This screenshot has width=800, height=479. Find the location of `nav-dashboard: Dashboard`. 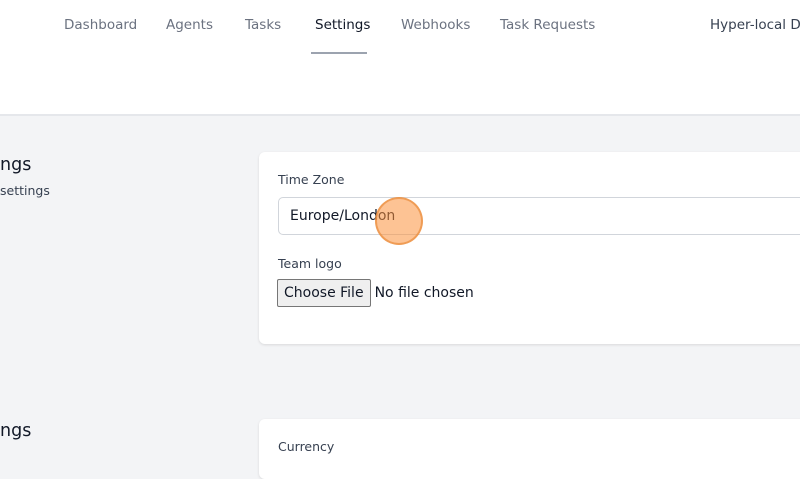

nav-dashboard: Dashboard is located at coordinates (100, 25).